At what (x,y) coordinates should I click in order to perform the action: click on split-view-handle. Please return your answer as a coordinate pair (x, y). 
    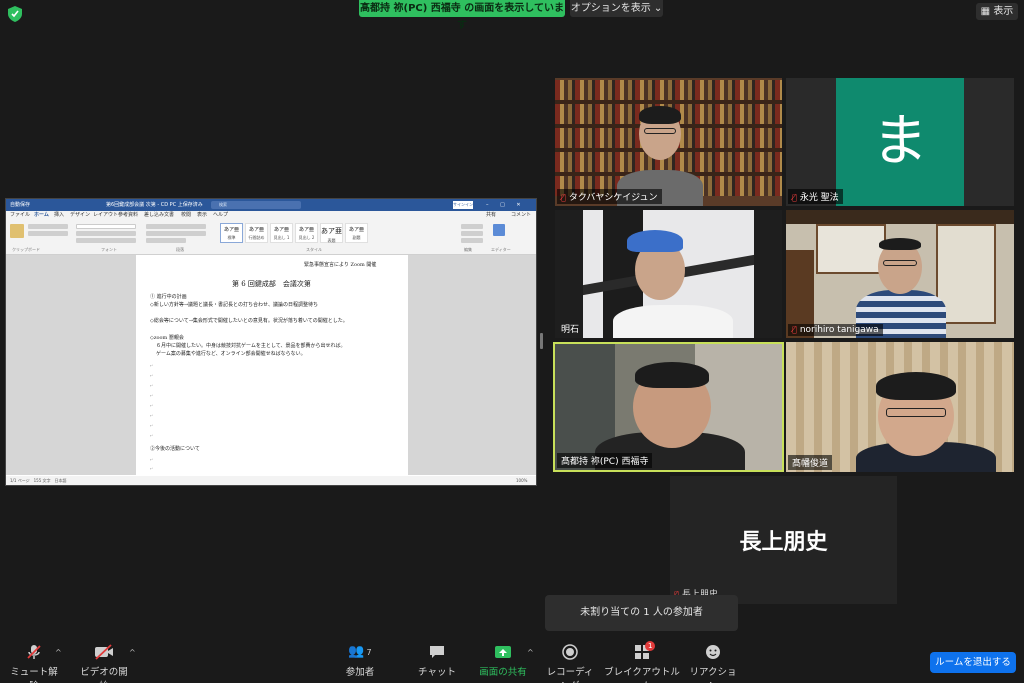
    Looking at the image, I should click on (541, 341).